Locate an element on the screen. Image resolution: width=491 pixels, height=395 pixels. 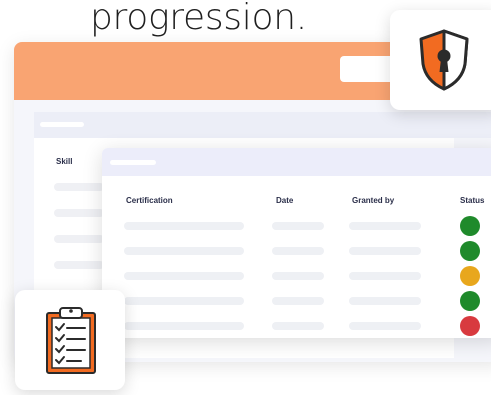
back-window-toolbar is located at coordinates (262, 125).